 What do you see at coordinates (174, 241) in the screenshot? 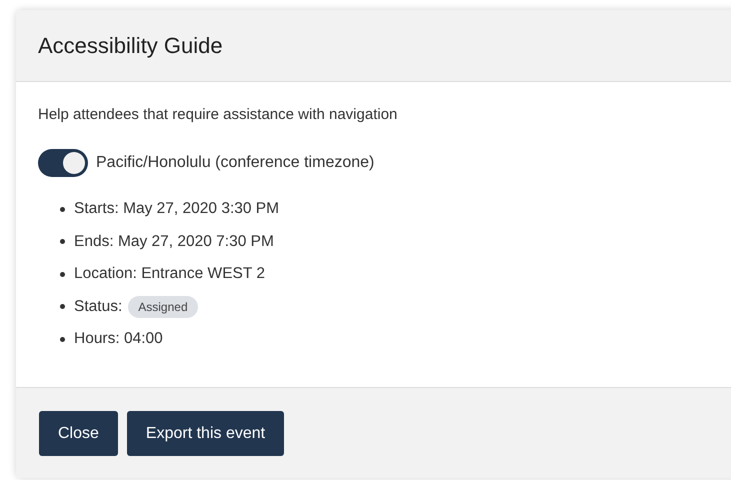
I see `detail-text: Ends: May 27, 2020 7:30 PM` at bounding box center [174, 241].